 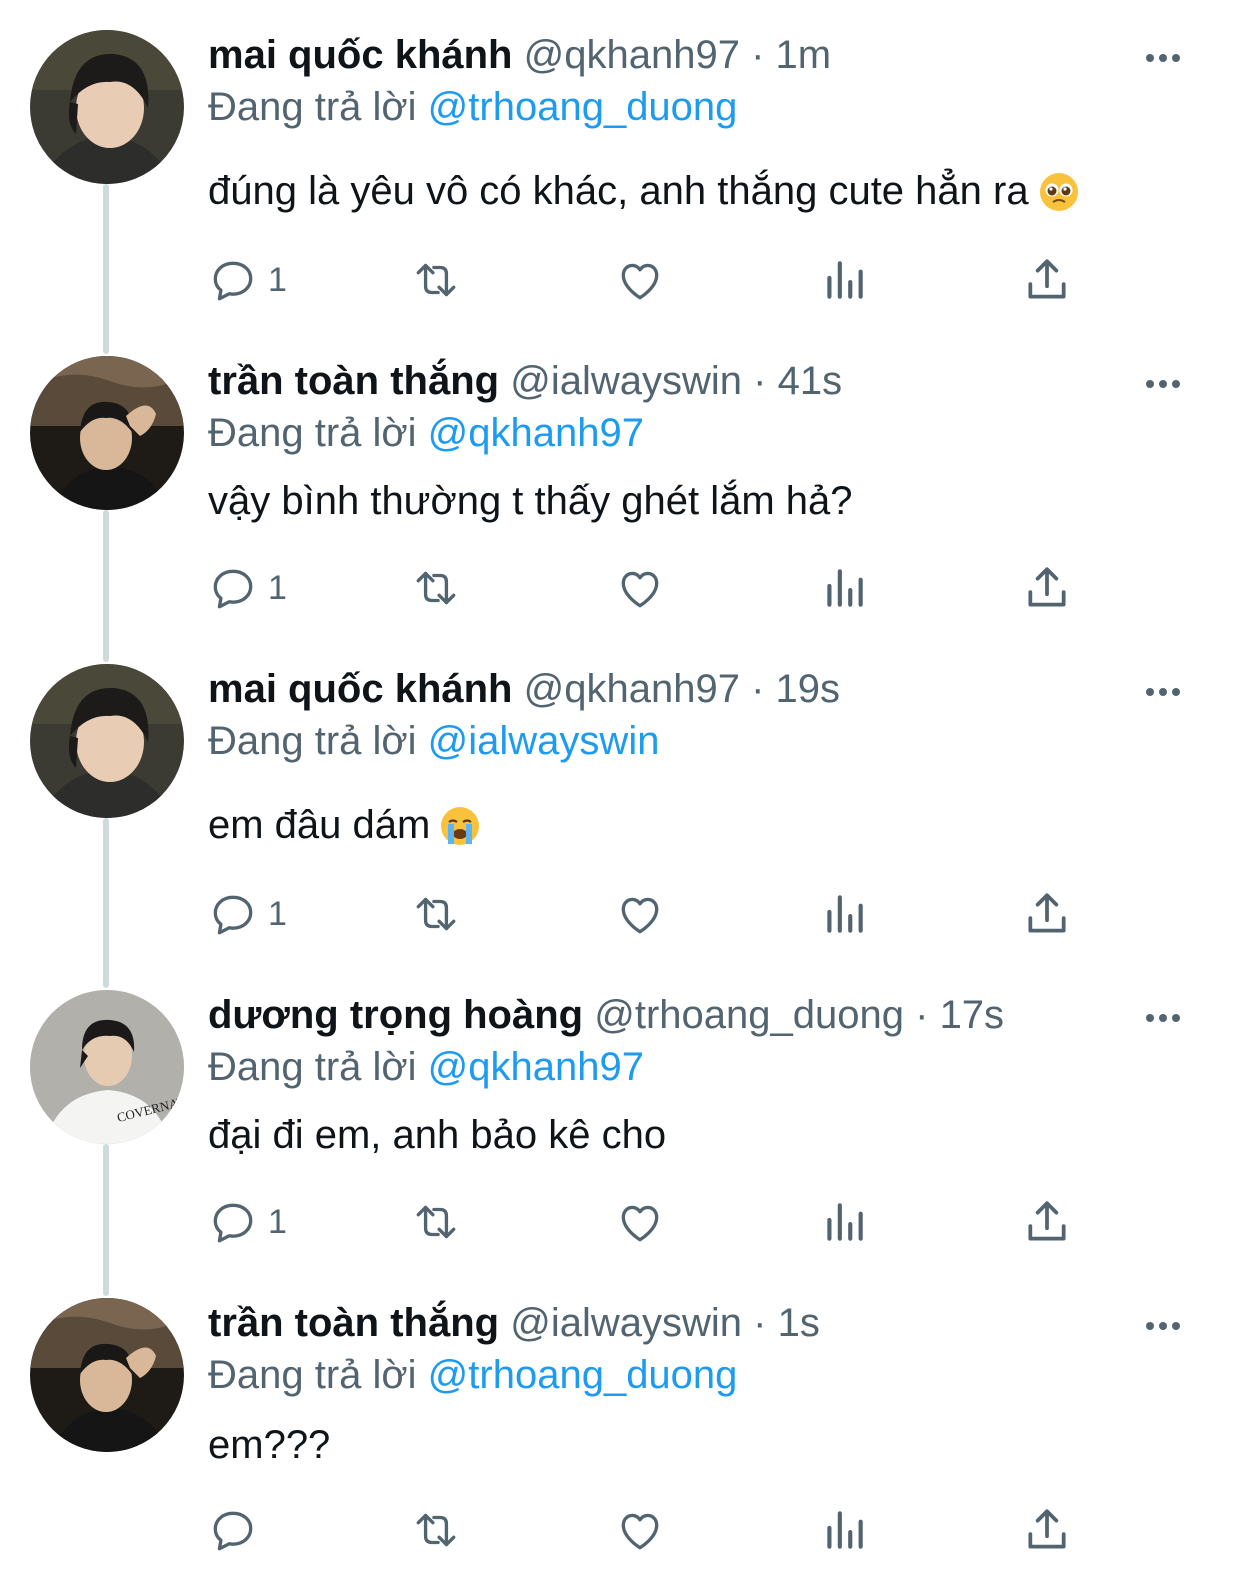 I want to click on display-name: dương trọng hoàng, so click(x=395, y=1015).